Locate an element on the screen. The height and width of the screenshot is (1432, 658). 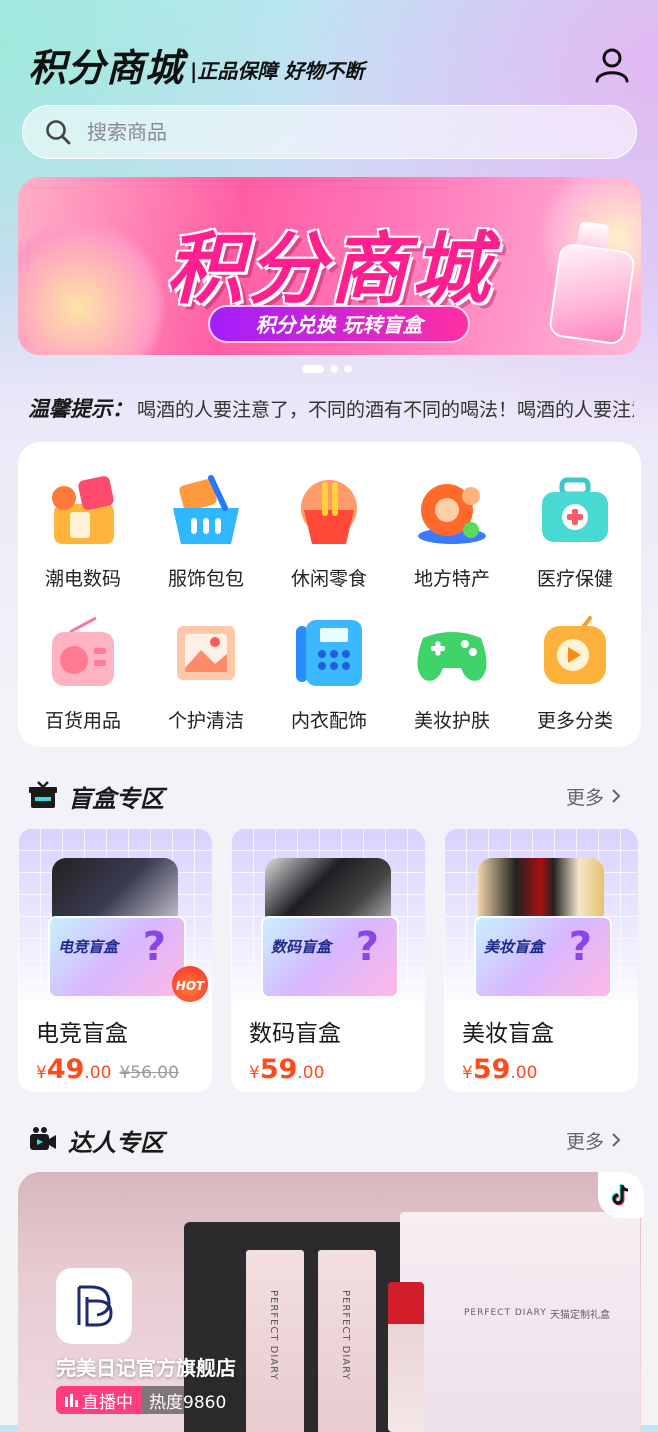
category-label: 更多分类 is located at coordinates (574, 721).